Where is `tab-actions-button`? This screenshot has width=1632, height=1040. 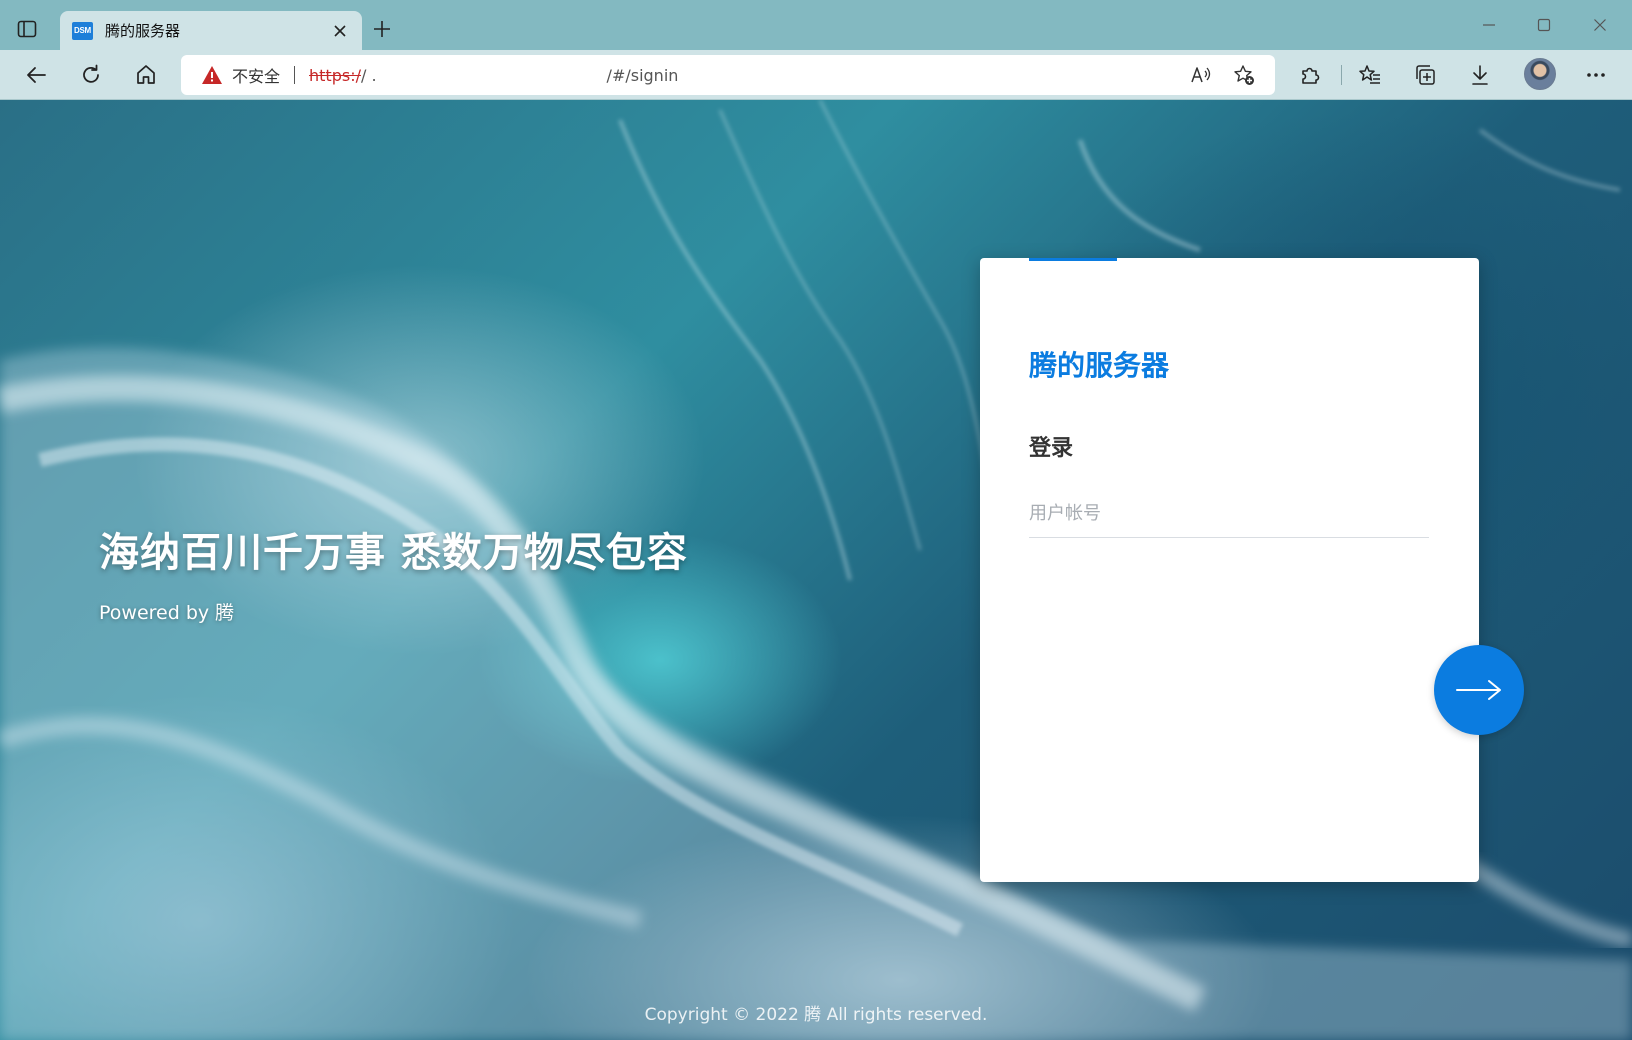
tab-actions-button is located at coordinates (27, 29).